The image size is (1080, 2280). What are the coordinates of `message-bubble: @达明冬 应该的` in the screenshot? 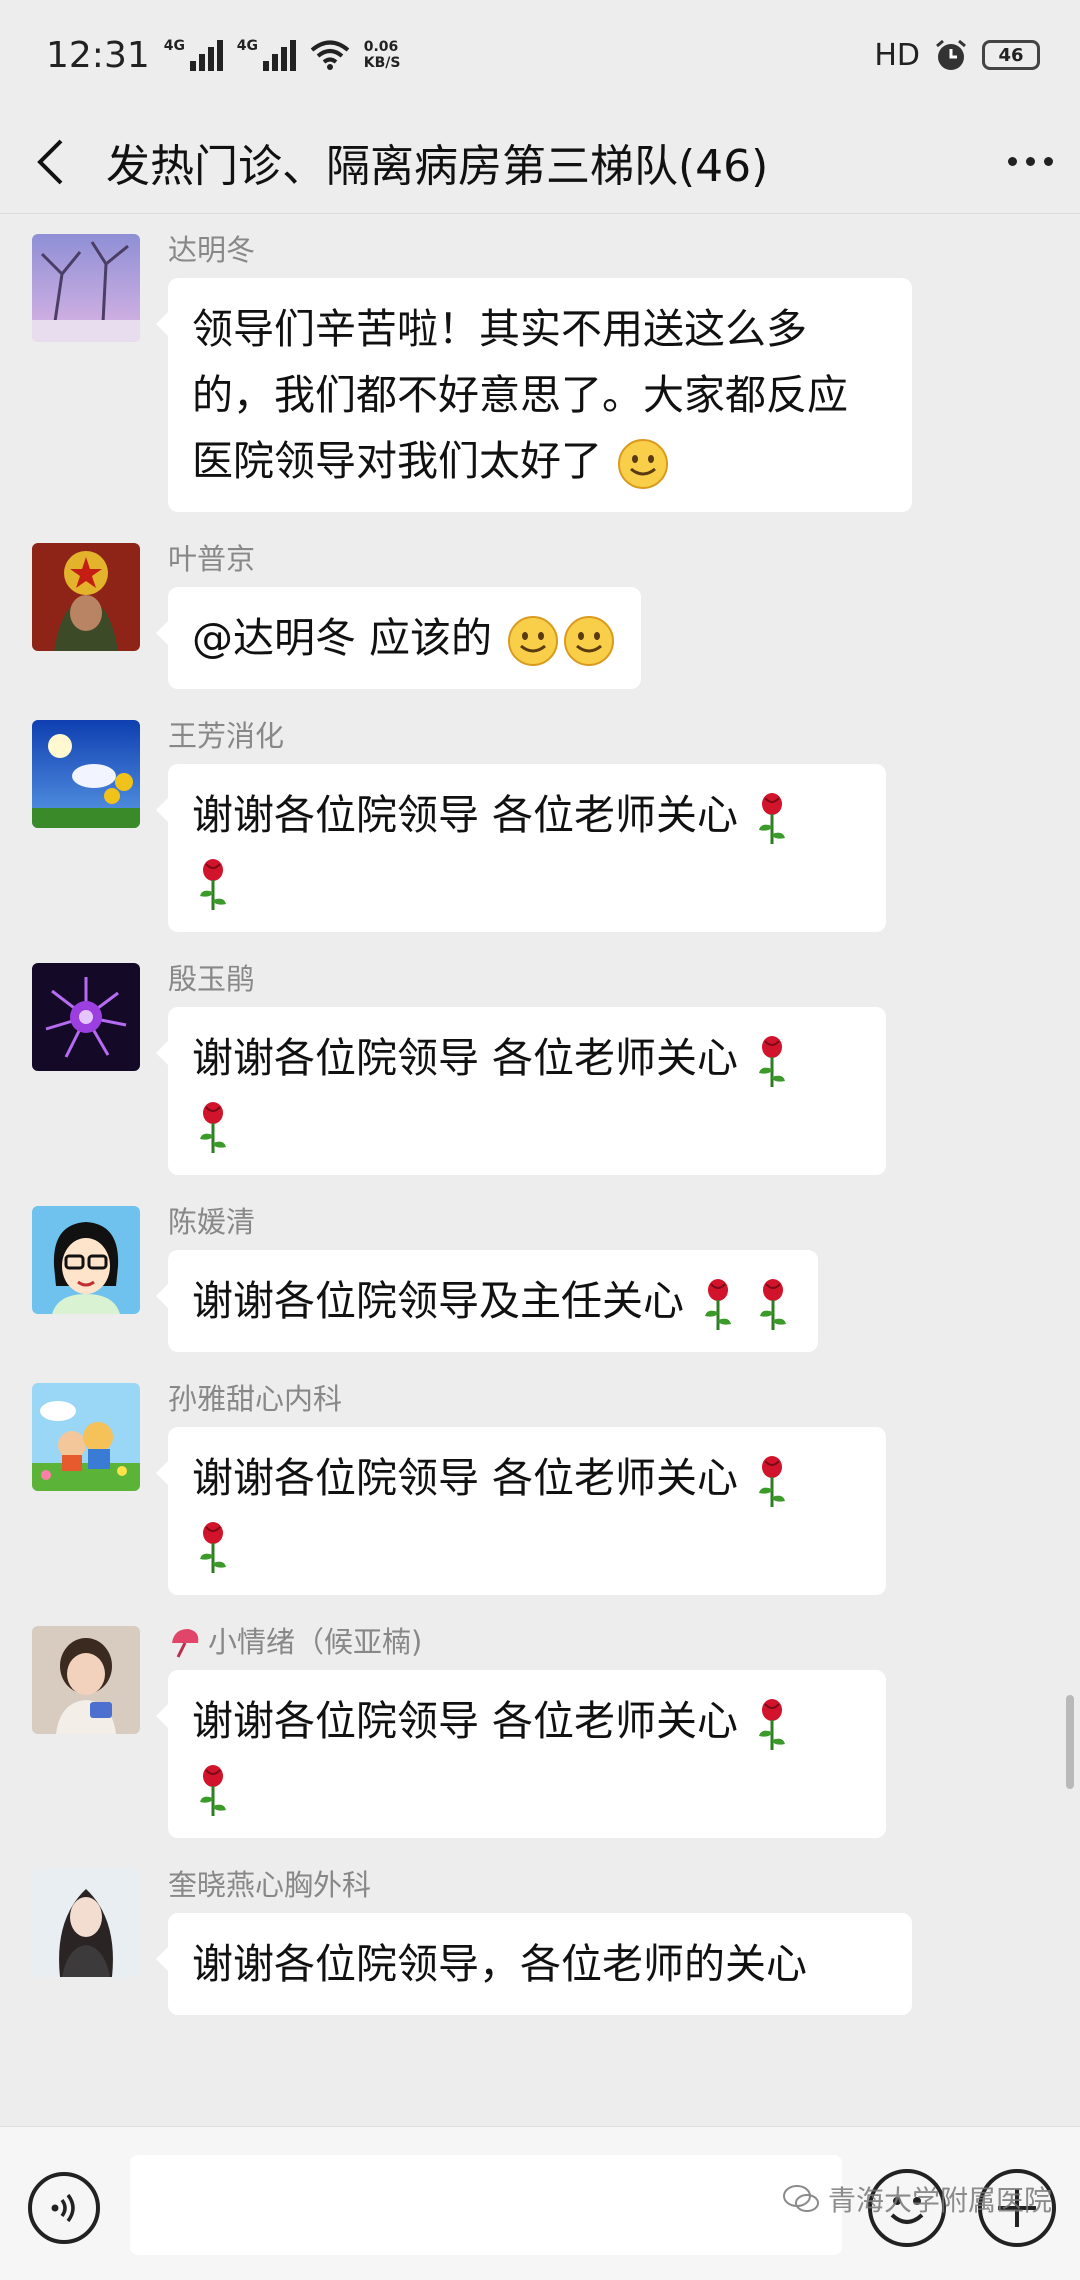 It's located at (398, 638).